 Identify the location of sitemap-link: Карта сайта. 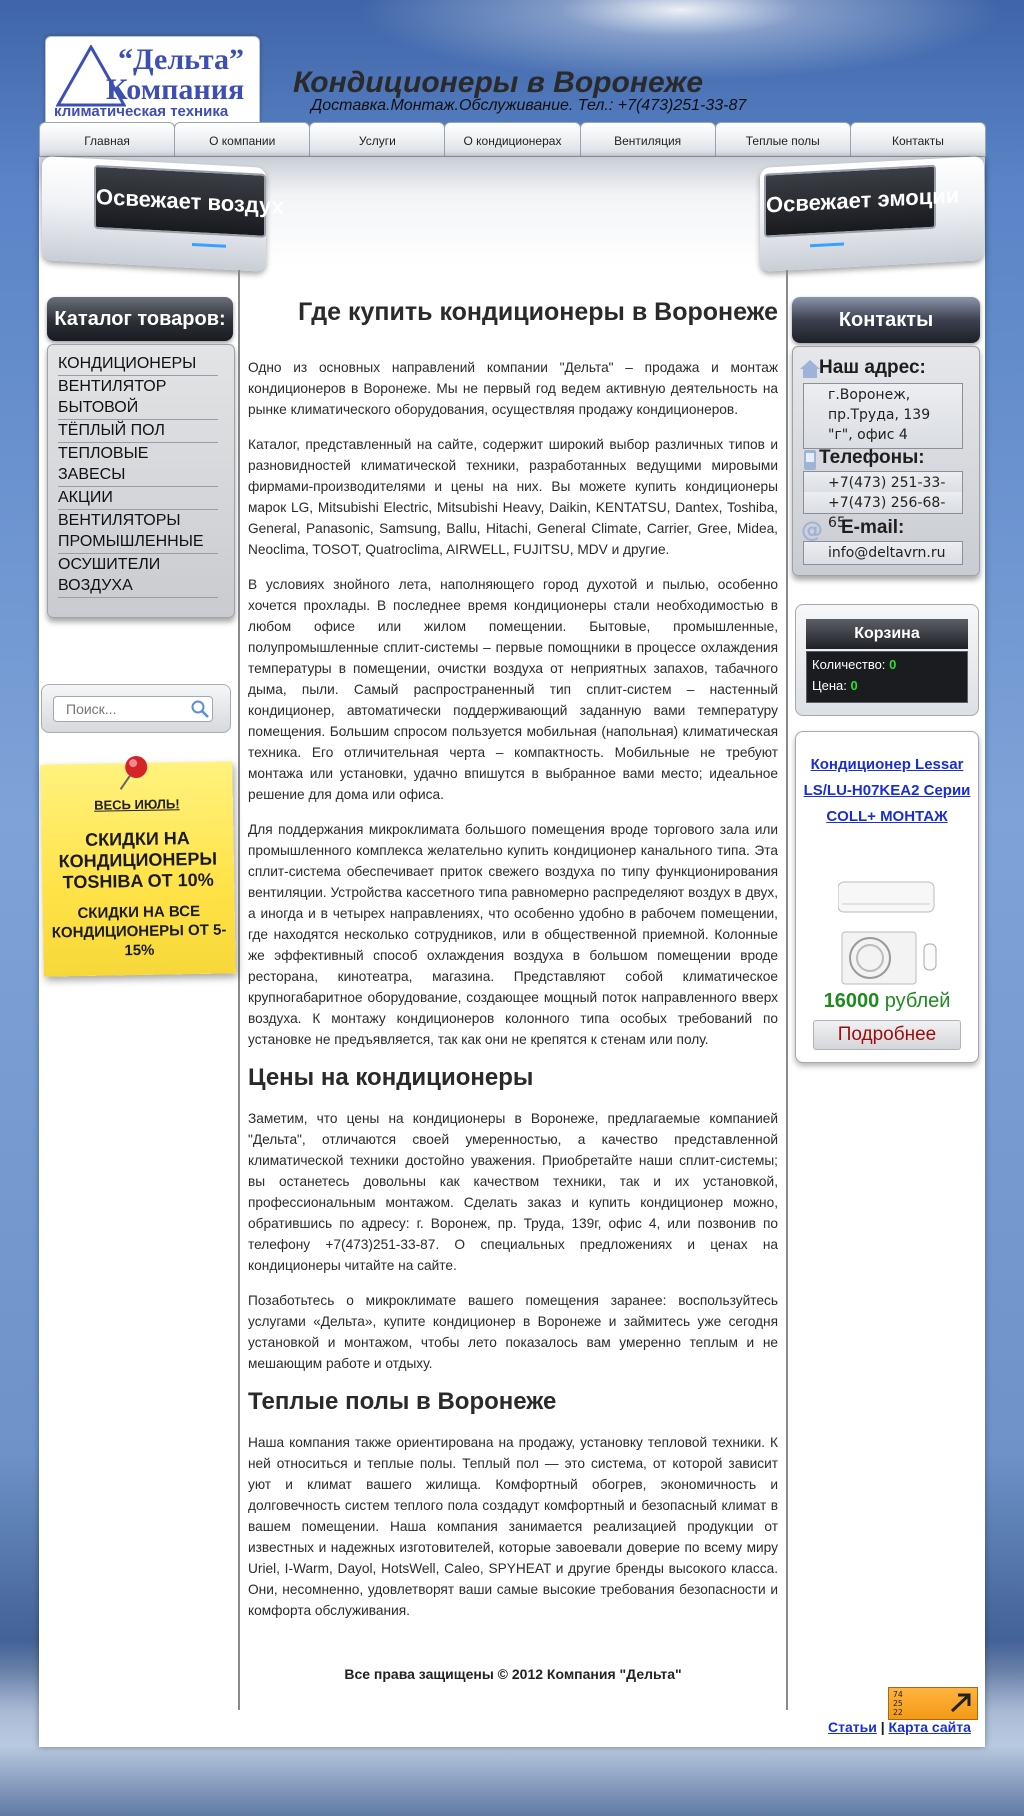
(930, 1727).